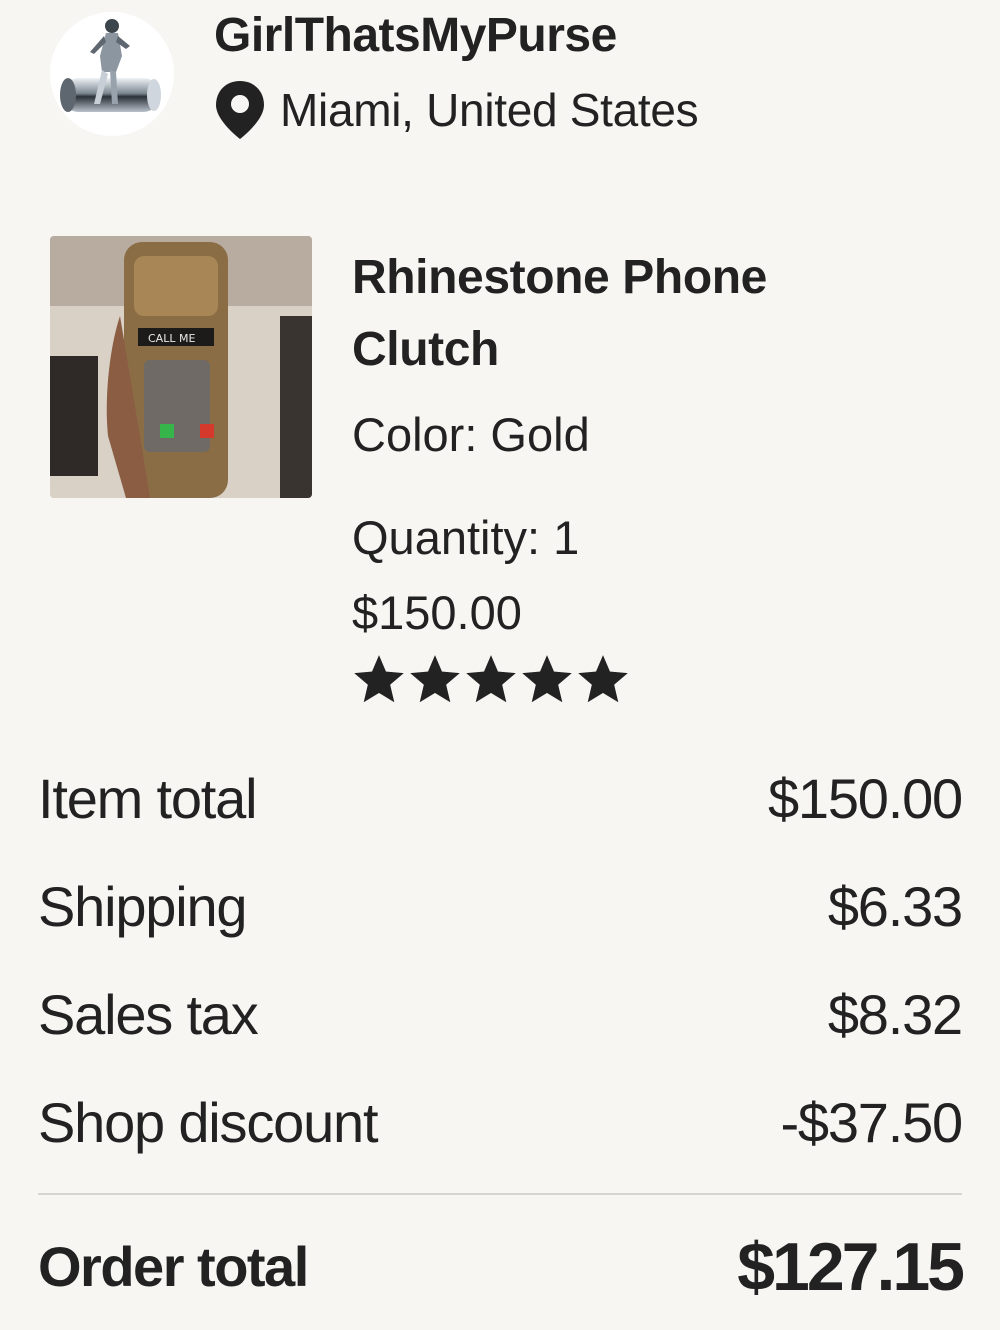 Image resolution: width=1000 pixels, height=1330 pixels. I want to click on item-rating, so click(491, 680).